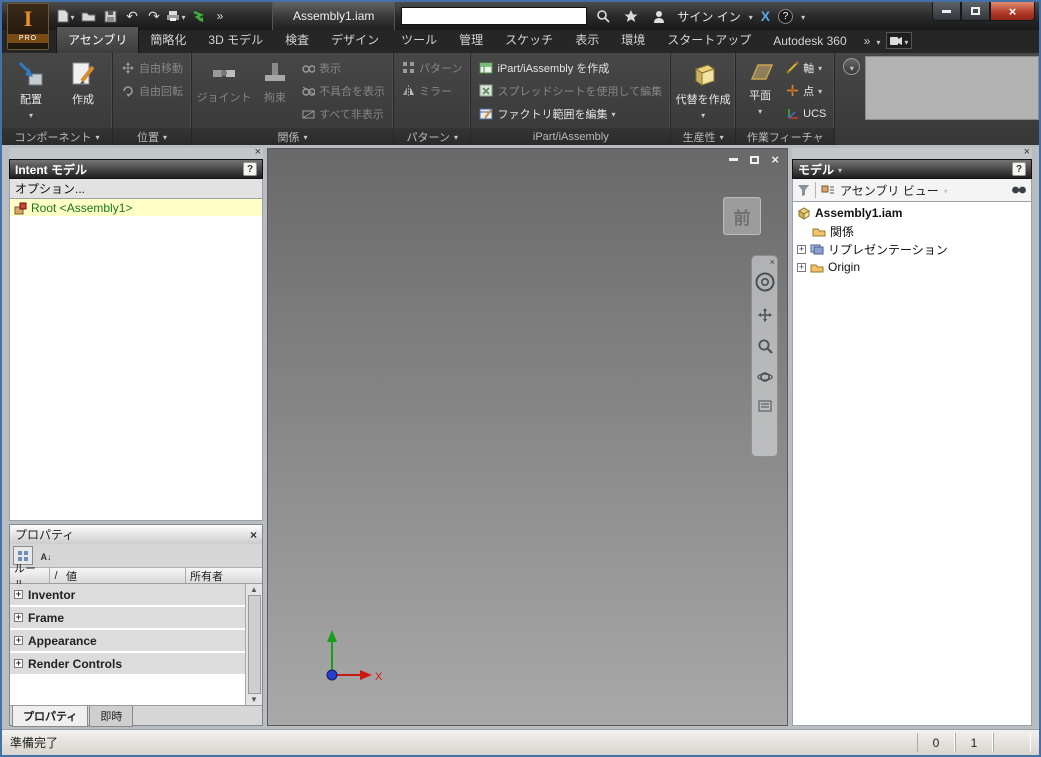 The width and height of the screenshot is (1041, 757). I want to click on intent-root-node: Root <Assembly1>, so click(136, 207).